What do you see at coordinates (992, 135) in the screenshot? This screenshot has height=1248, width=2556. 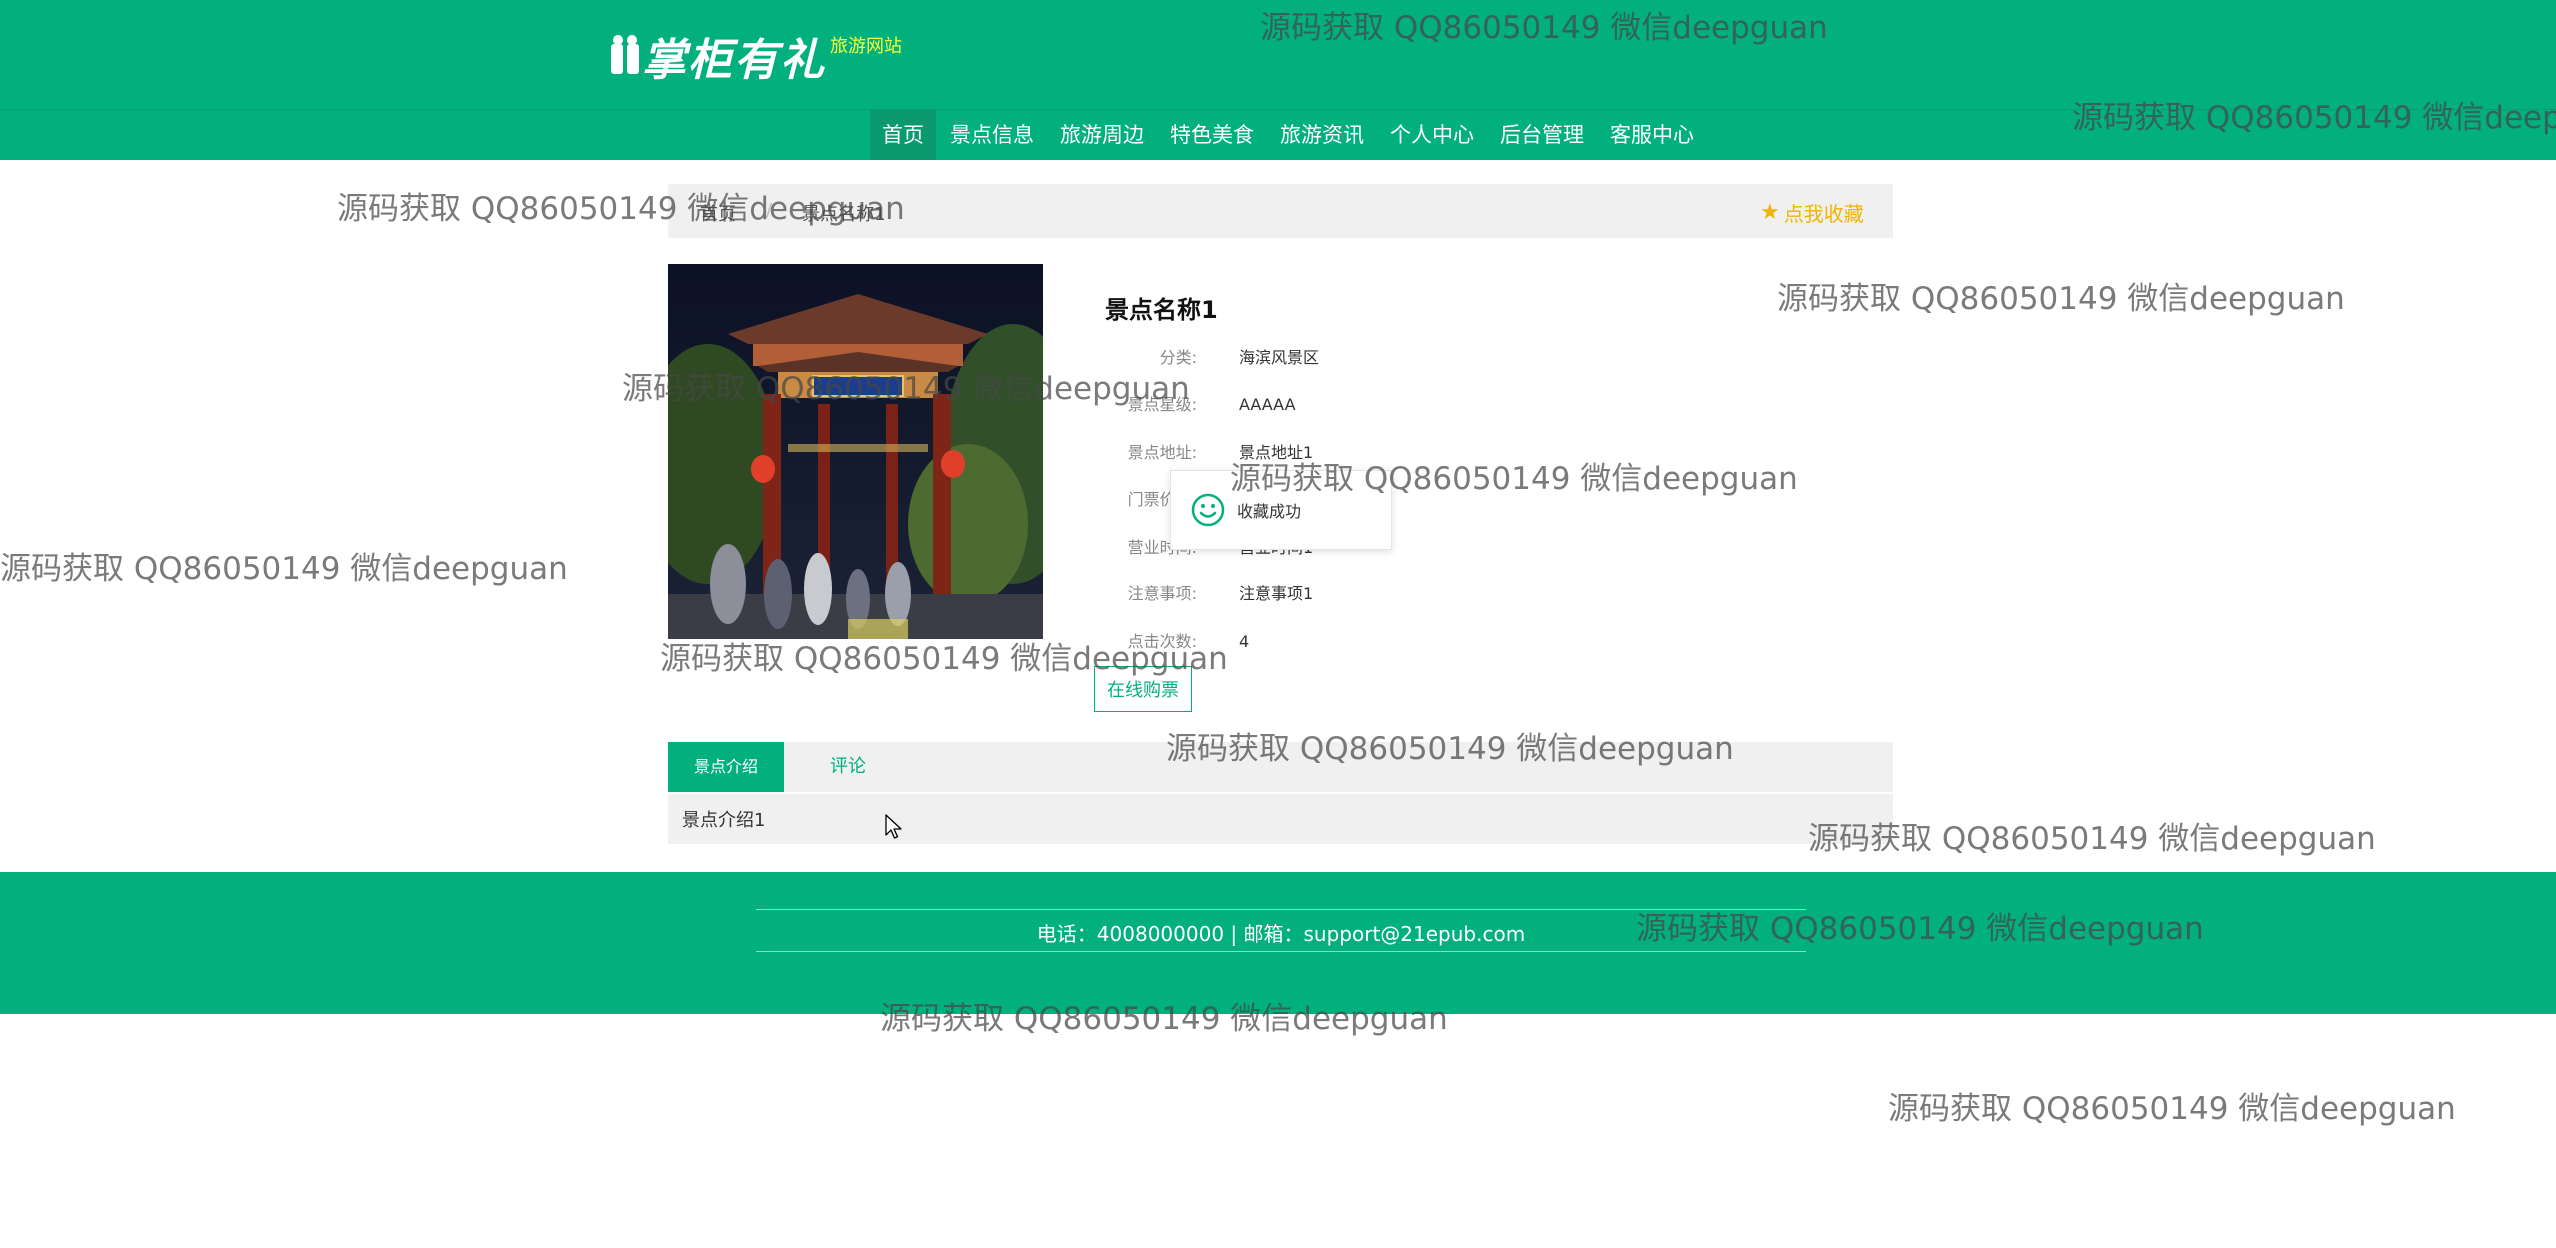 I see `nav-item-attractions: 景点信息` at bounding box center [992, 135].